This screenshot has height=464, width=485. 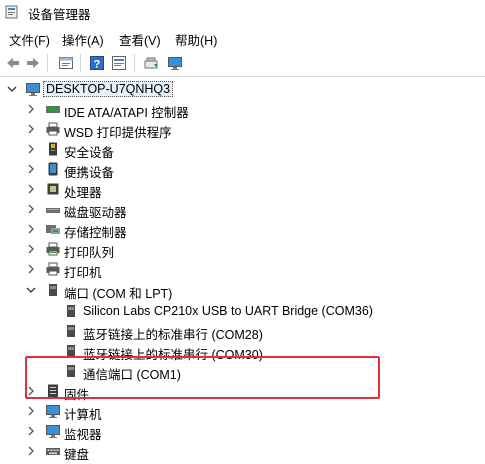 What do you see at coordinates (53, 189) in the screenshot?
I see `processor-icon` at bounding box center [53, 189].